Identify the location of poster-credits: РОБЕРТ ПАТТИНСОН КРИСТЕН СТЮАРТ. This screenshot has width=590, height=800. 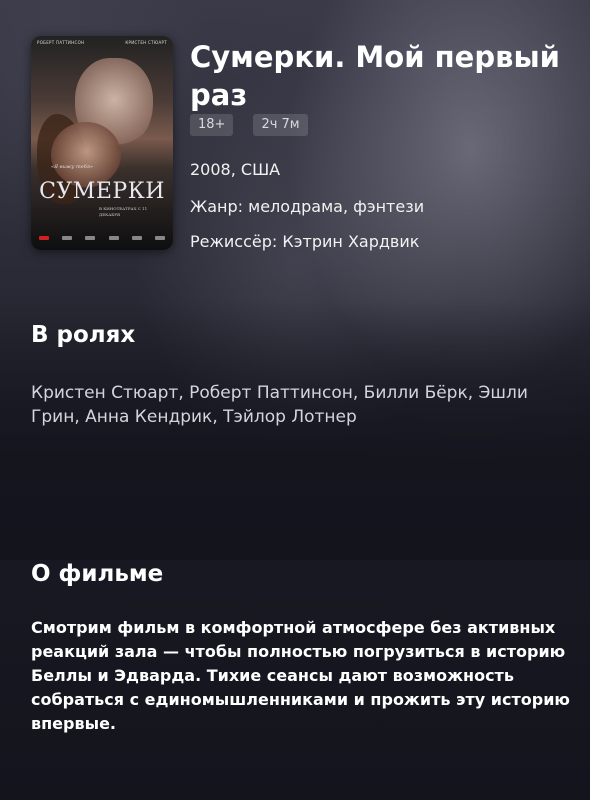
(102, 42).